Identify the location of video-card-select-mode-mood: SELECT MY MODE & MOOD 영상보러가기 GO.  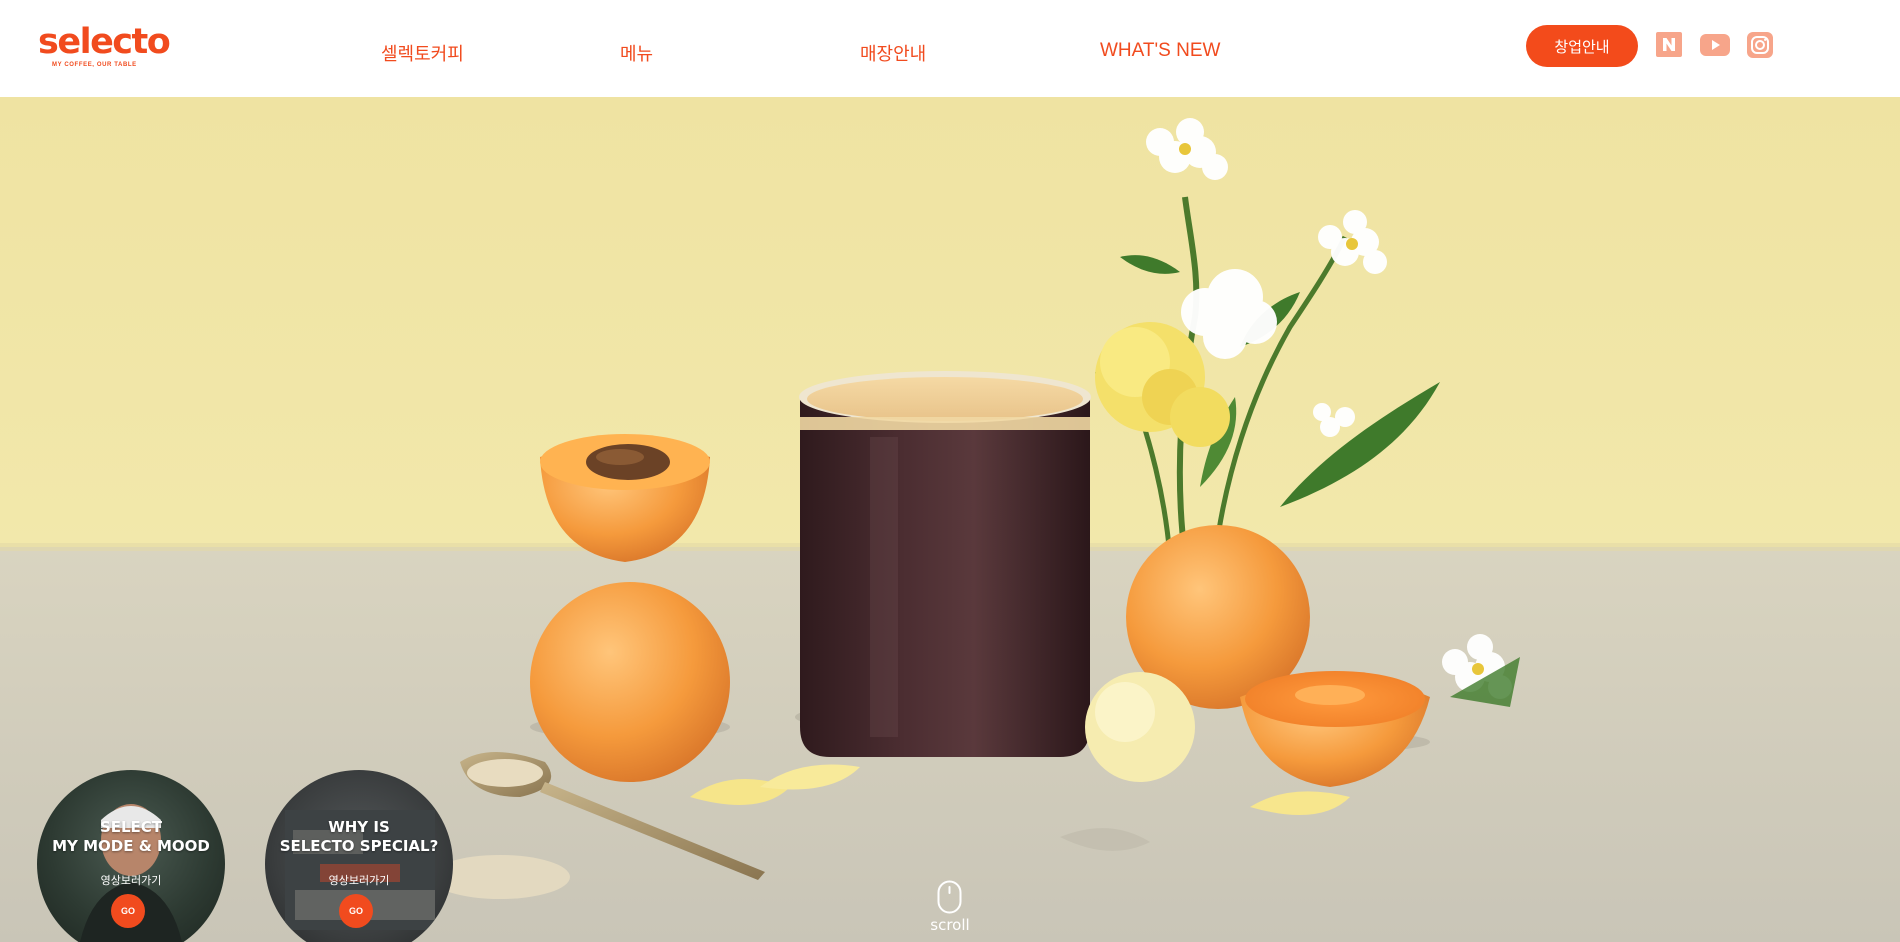
(131, 856).